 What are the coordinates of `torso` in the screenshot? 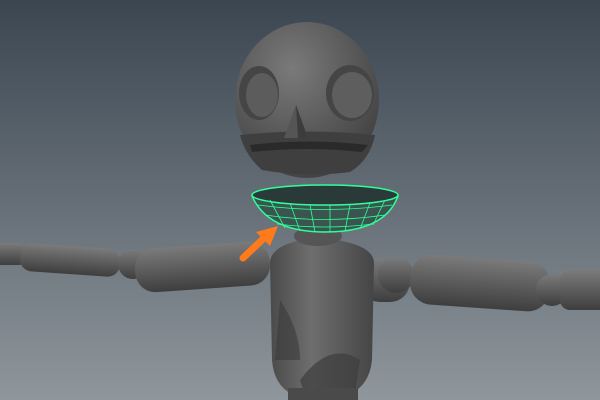 It's located at (322, 319).